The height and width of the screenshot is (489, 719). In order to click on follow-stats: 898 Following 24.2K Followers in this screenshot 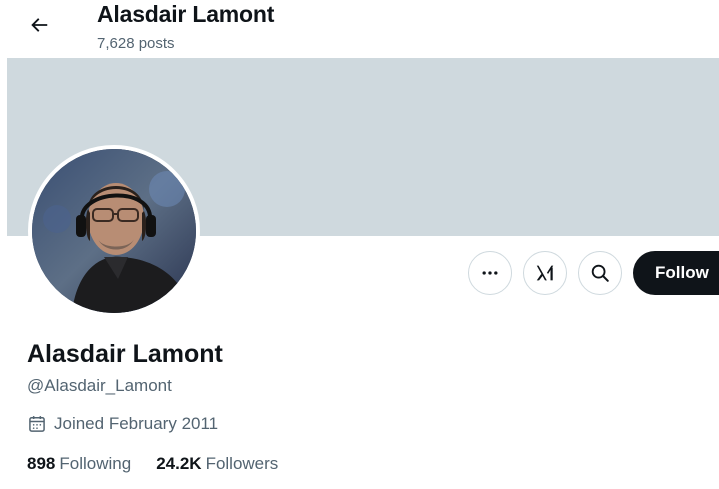, I will do `click(165, 464)`.